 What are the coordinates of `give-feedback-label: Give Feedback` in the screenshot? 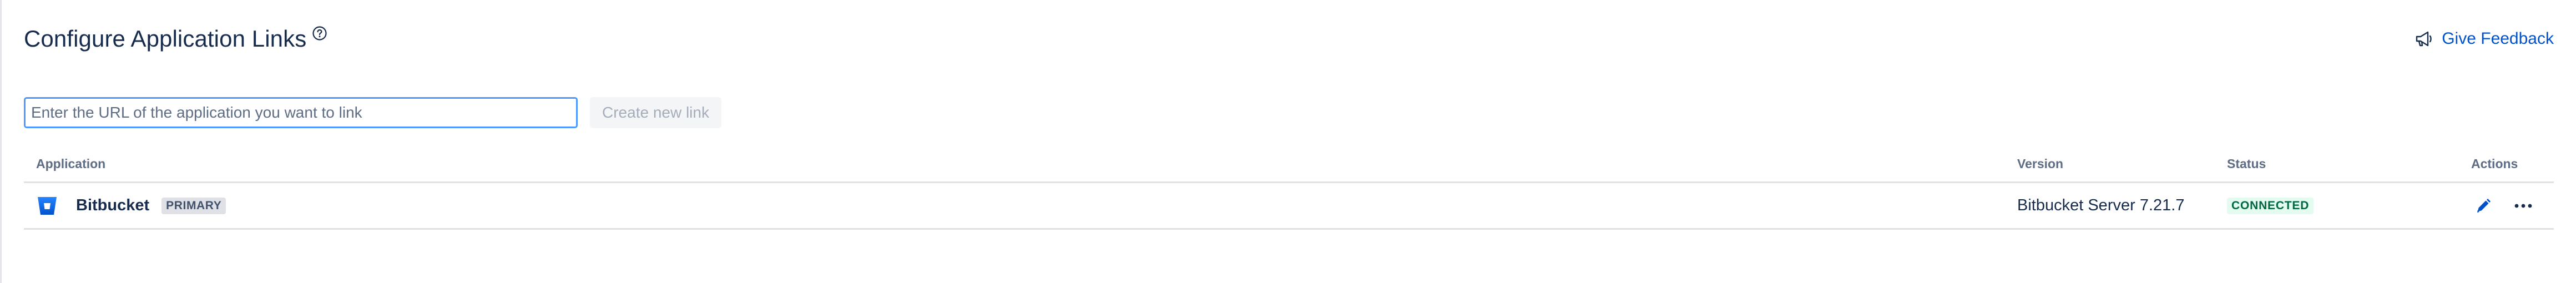 It's located at (2498, 38).